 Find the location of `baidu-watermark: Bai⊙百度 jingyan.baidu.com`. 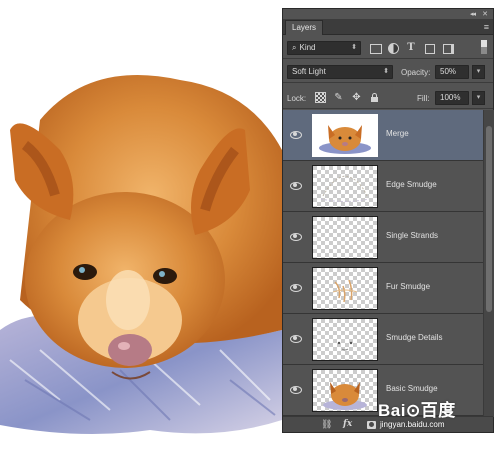

baidu-watermark: Bai⊙百度 jingyan.baidu.com is located at coordinates (434, 416).